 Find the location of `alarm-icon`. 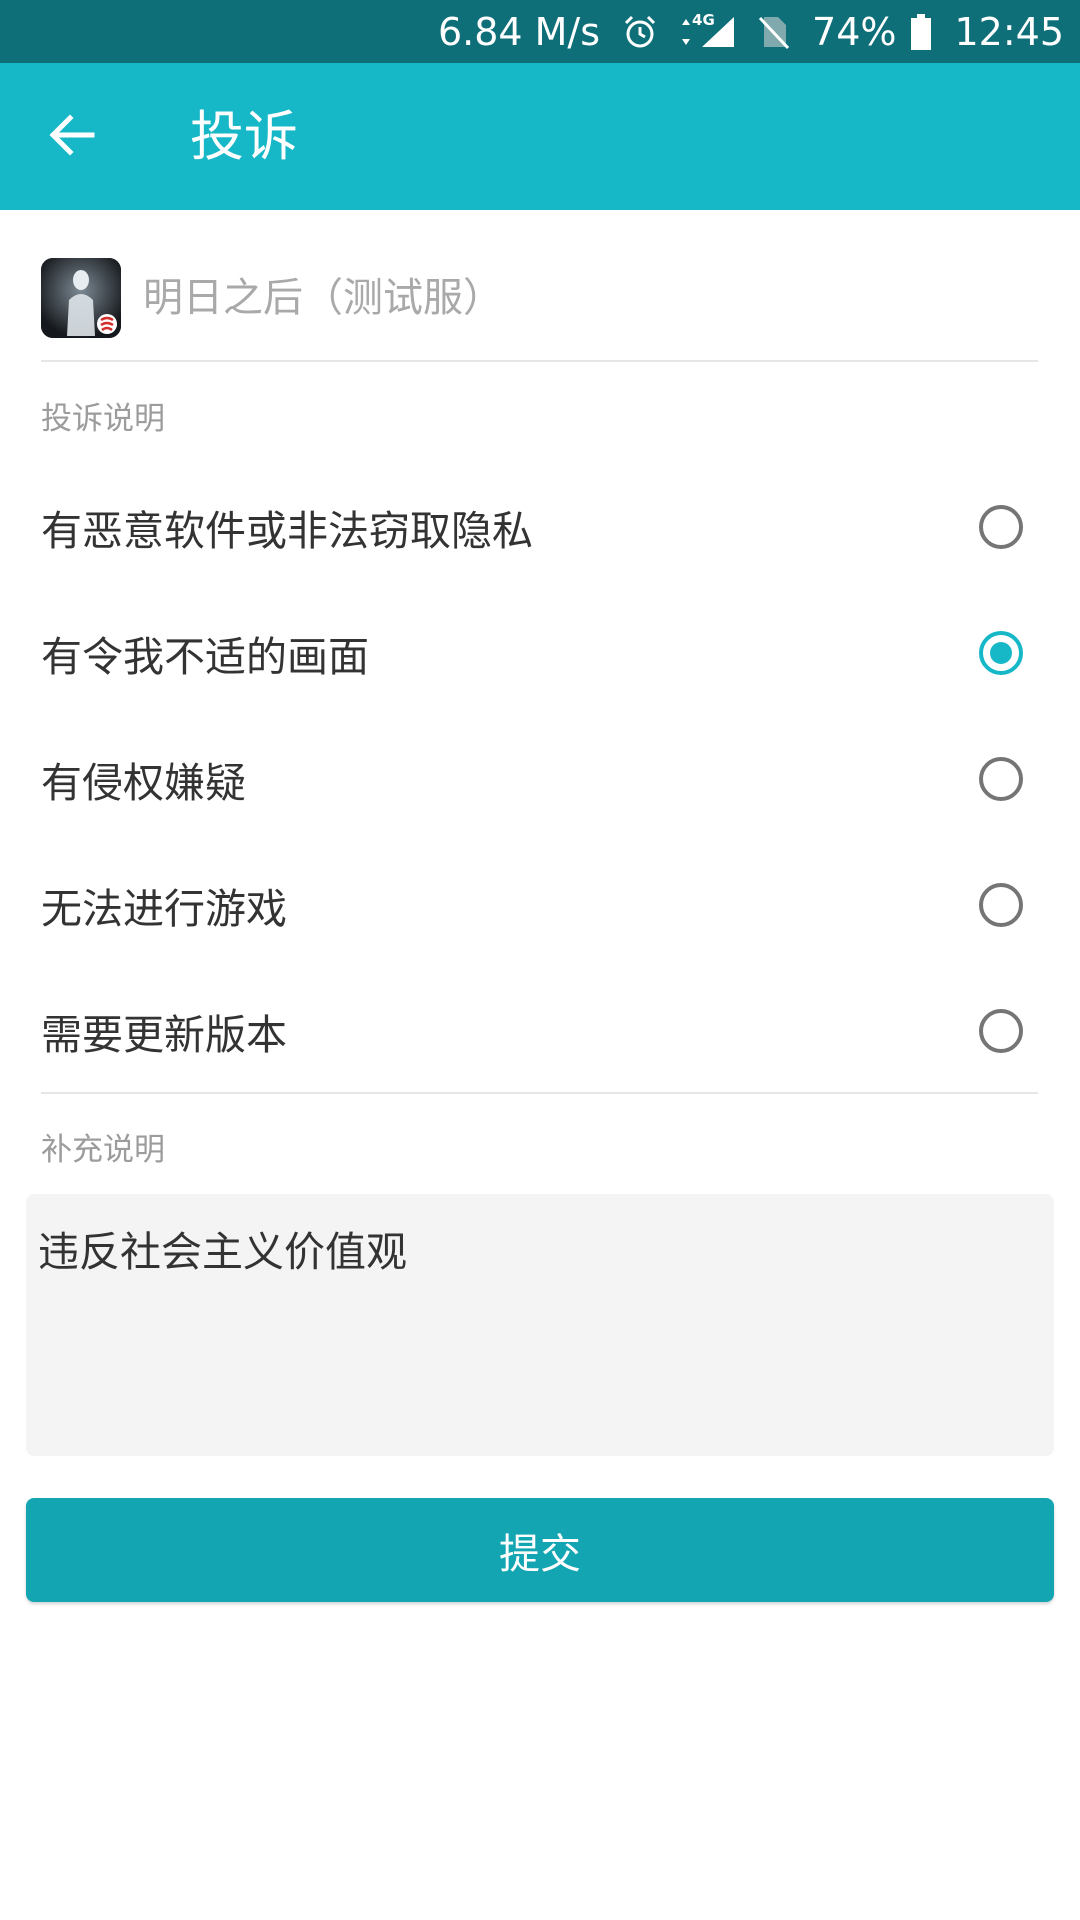

alarm-icon is located at coordinates (640, 32).